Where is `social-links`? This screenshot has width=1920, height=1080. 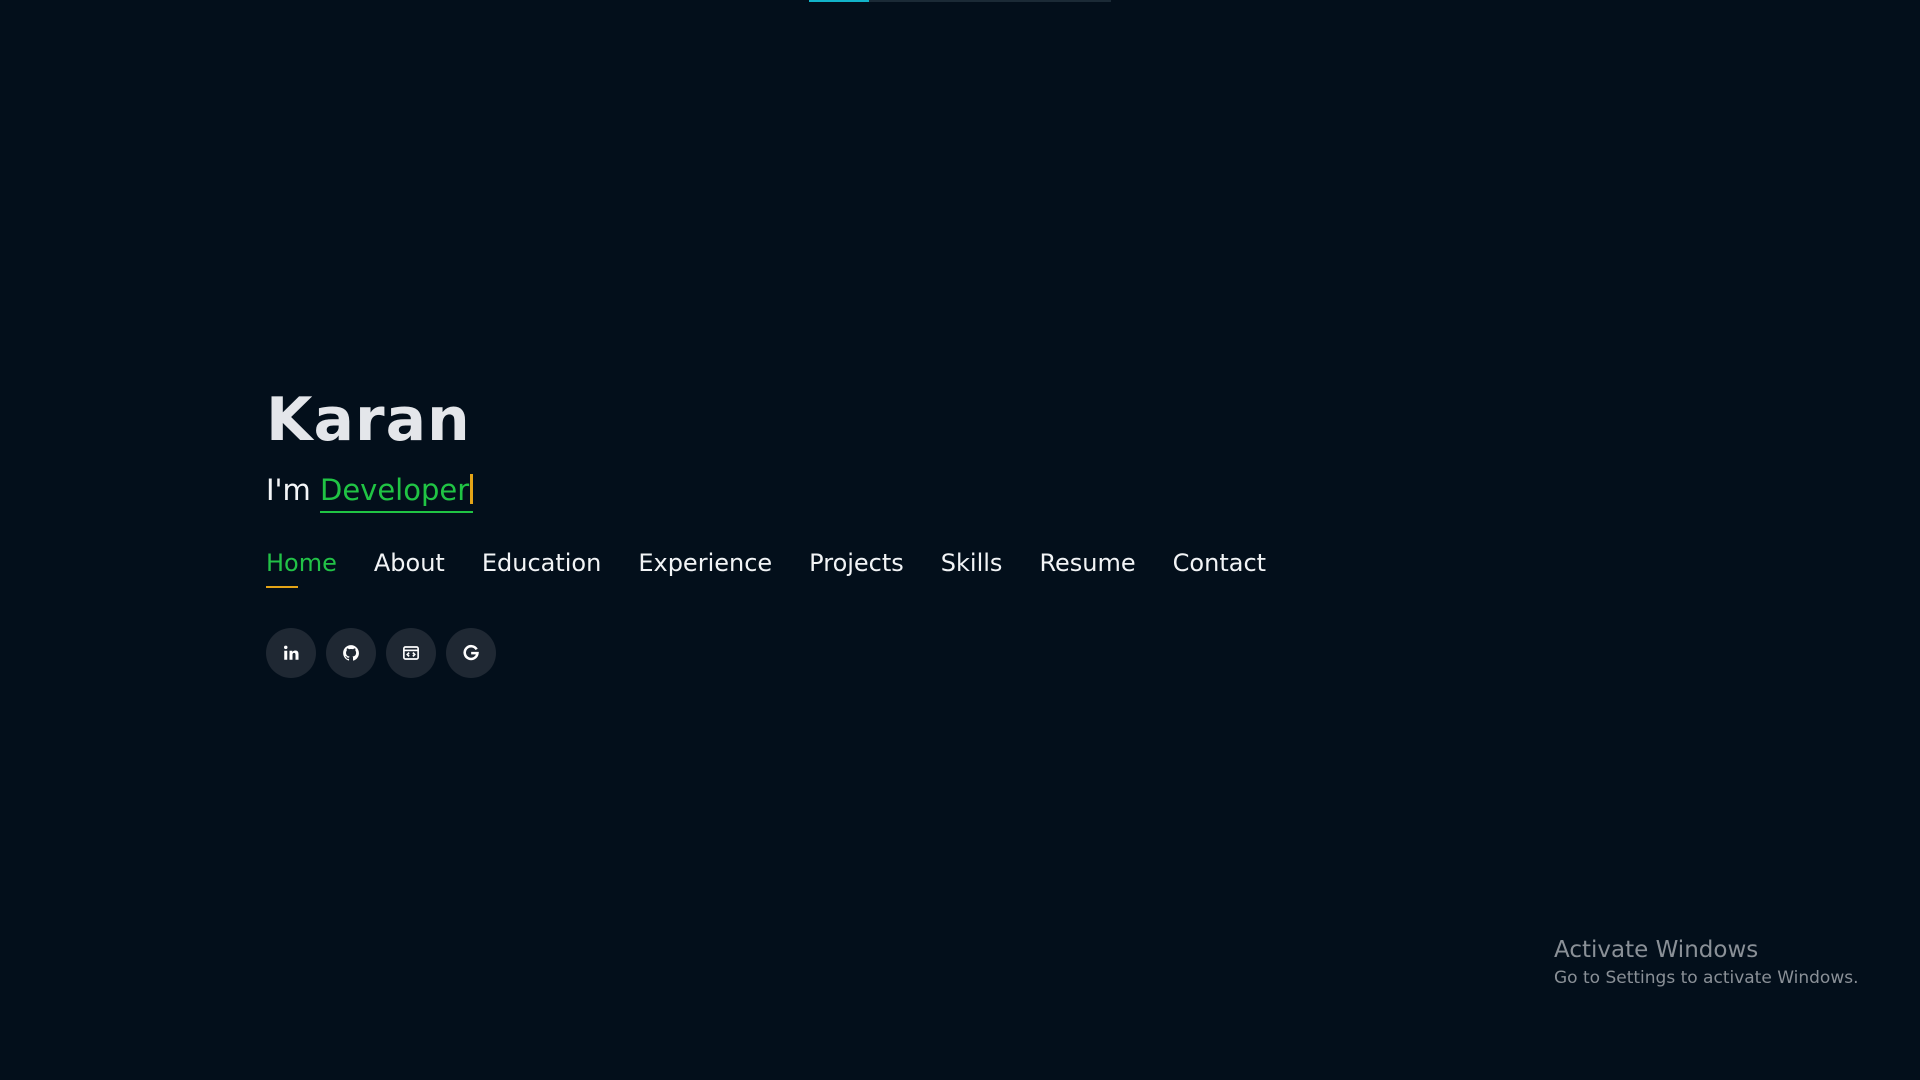
social-links is located at coordinates (766, 653).